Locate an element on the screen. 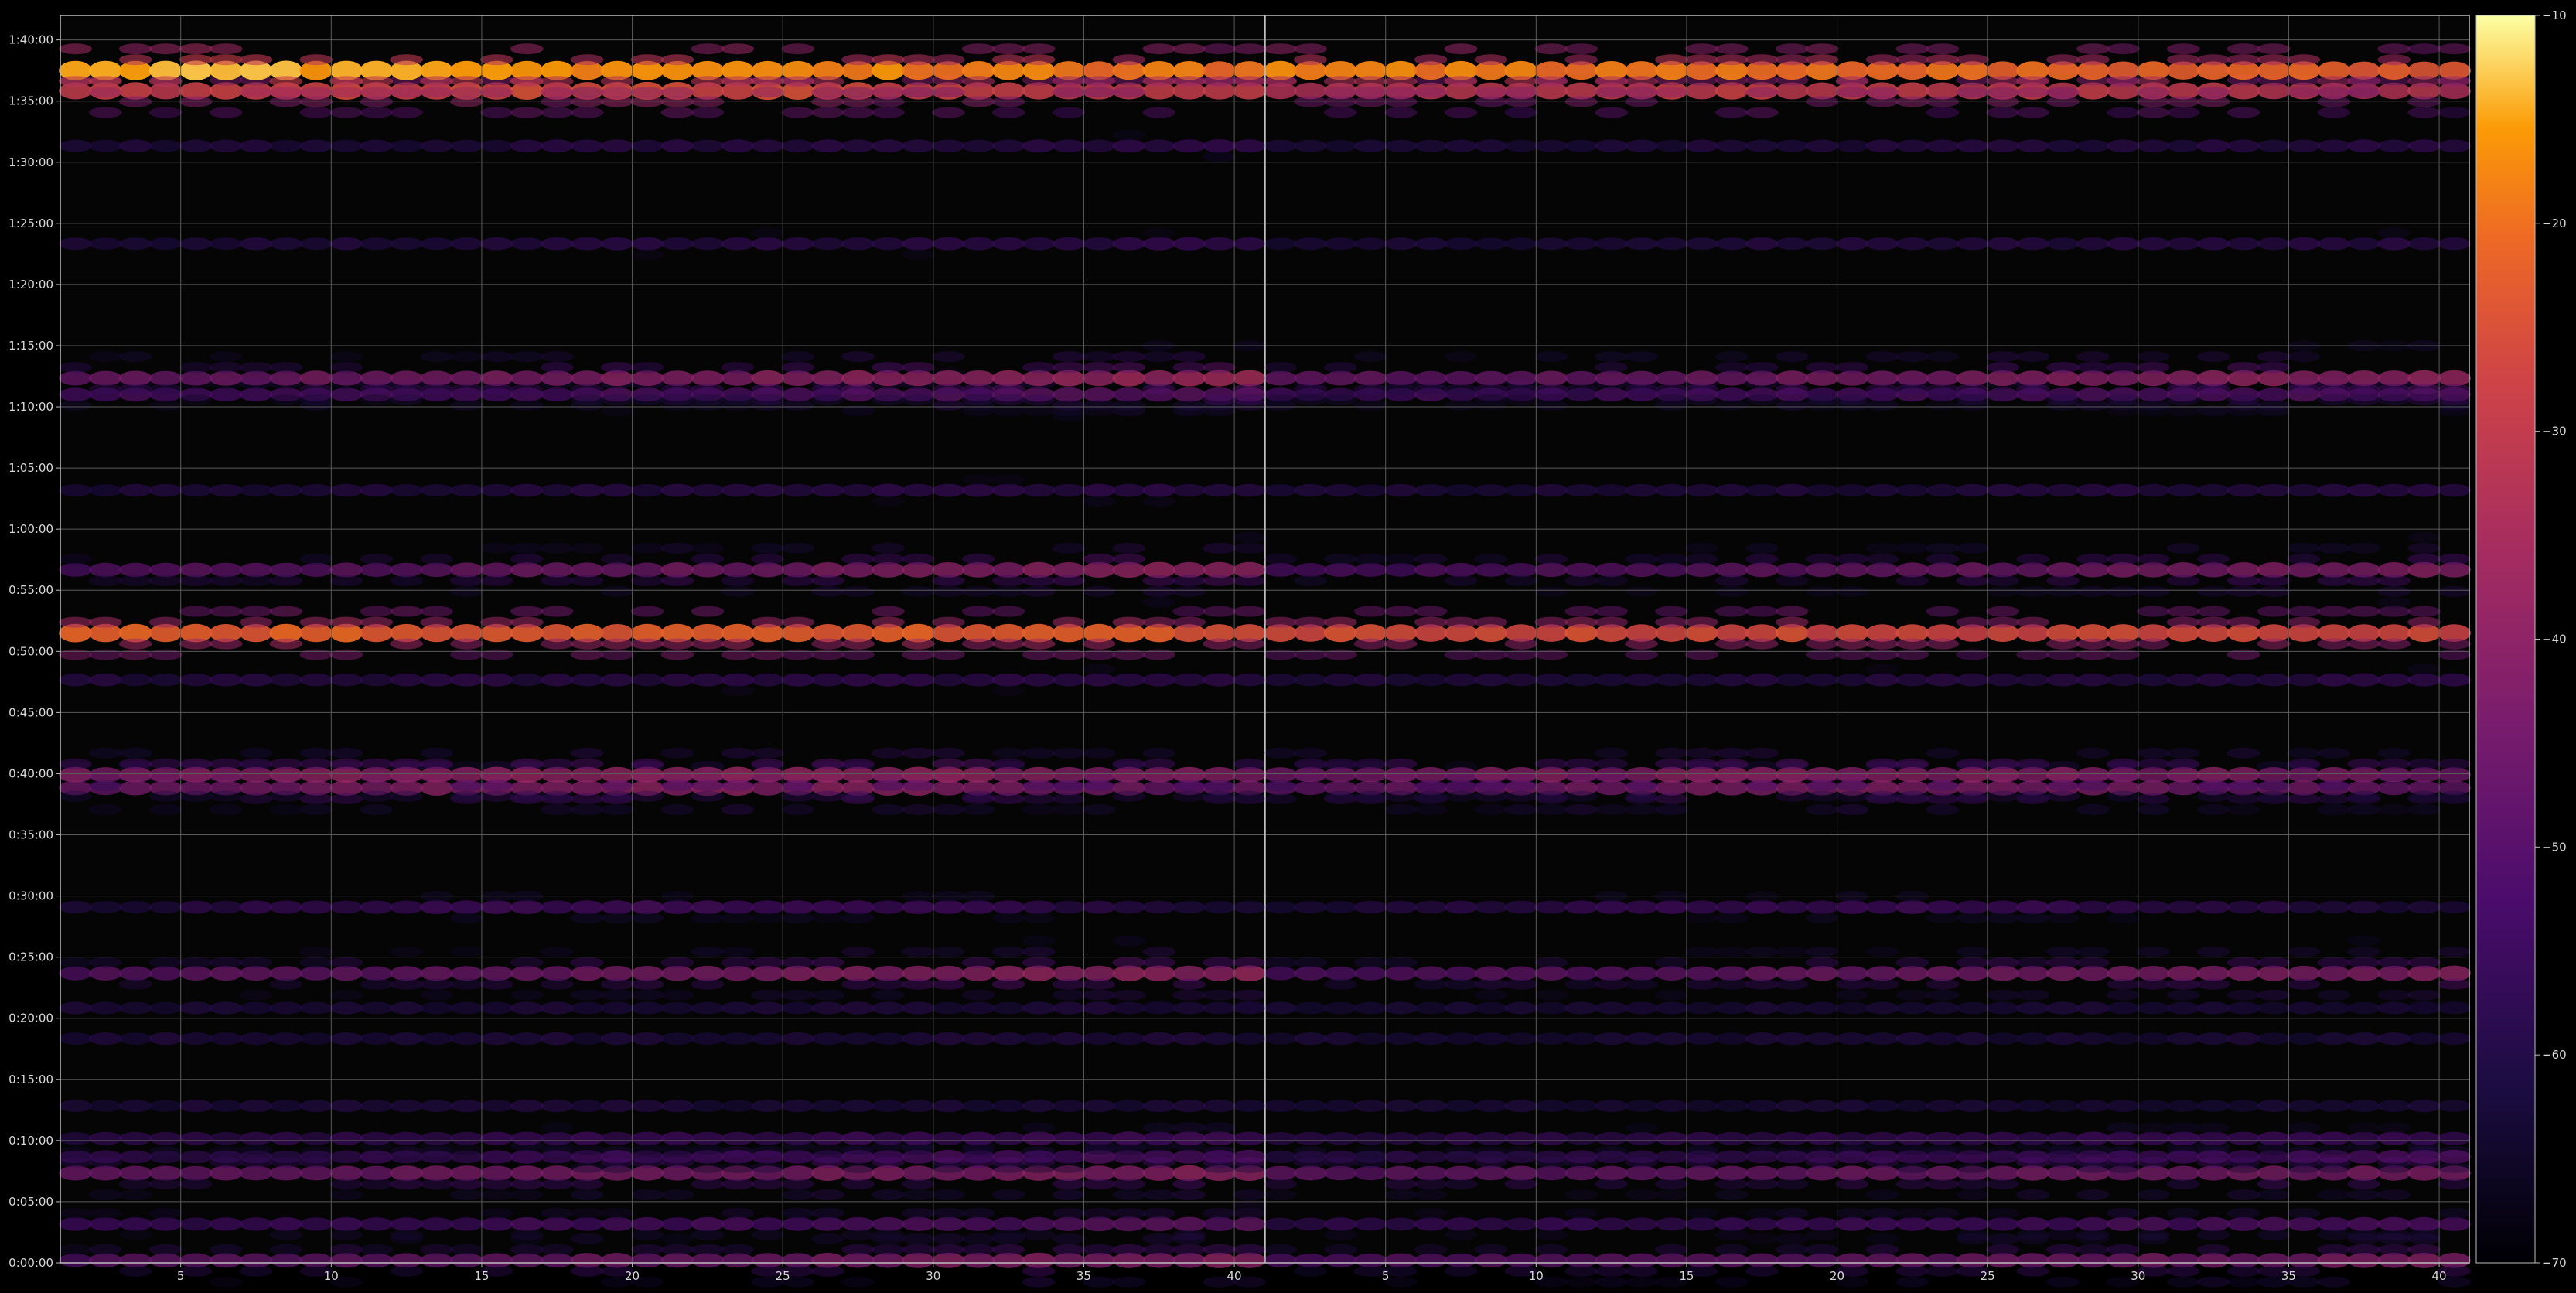 This screenshot has height=1293, width=2576. colorbar-gradient is located at coordinates (2506, 639).